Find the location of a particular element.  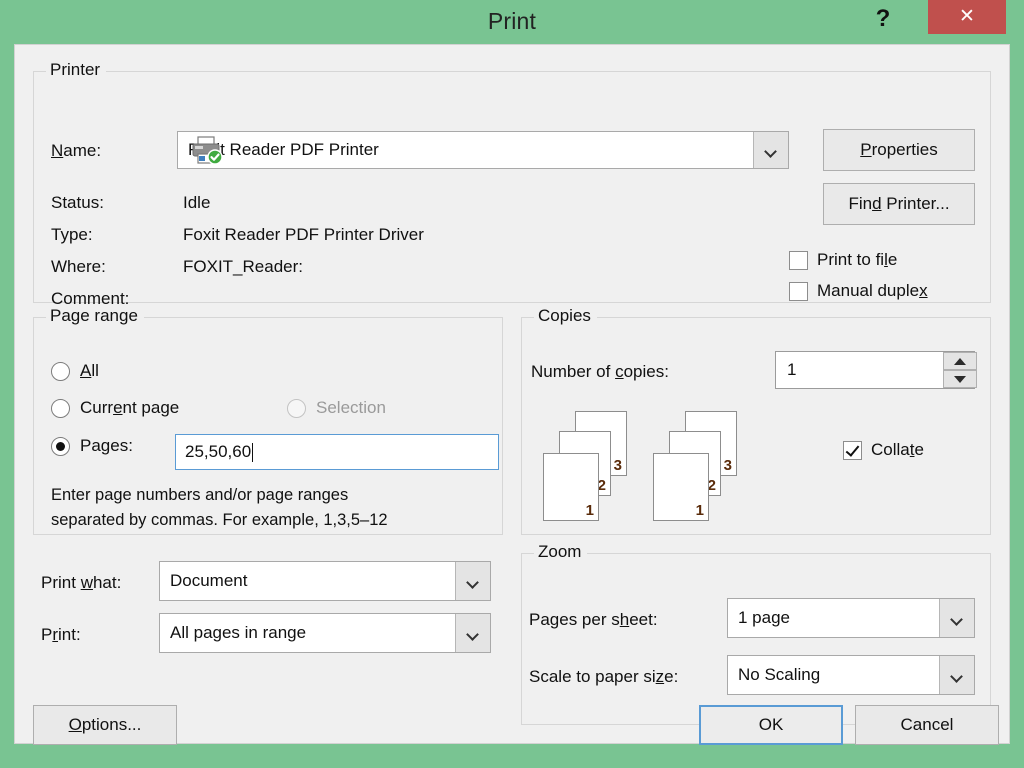

pages-per-sheet-combo: 1 page is located at coordinates (851, 618).